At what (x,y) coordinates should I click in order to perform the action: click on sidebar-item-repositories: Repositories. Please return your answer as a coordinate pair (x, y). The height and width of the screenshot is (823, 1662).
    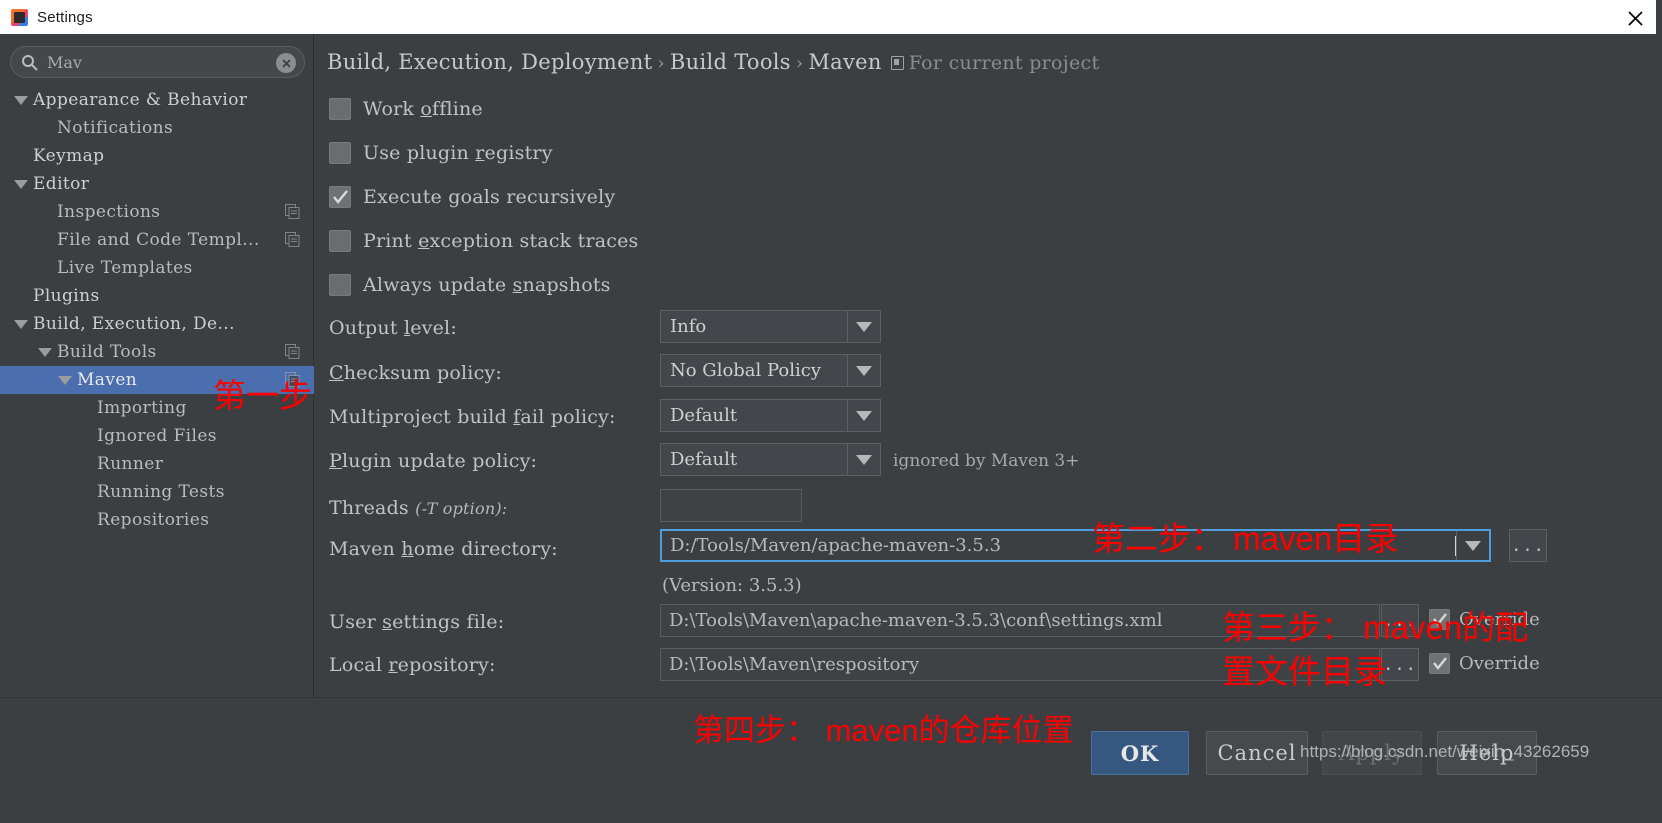
    Looking at the image, I should click on (157, 520).